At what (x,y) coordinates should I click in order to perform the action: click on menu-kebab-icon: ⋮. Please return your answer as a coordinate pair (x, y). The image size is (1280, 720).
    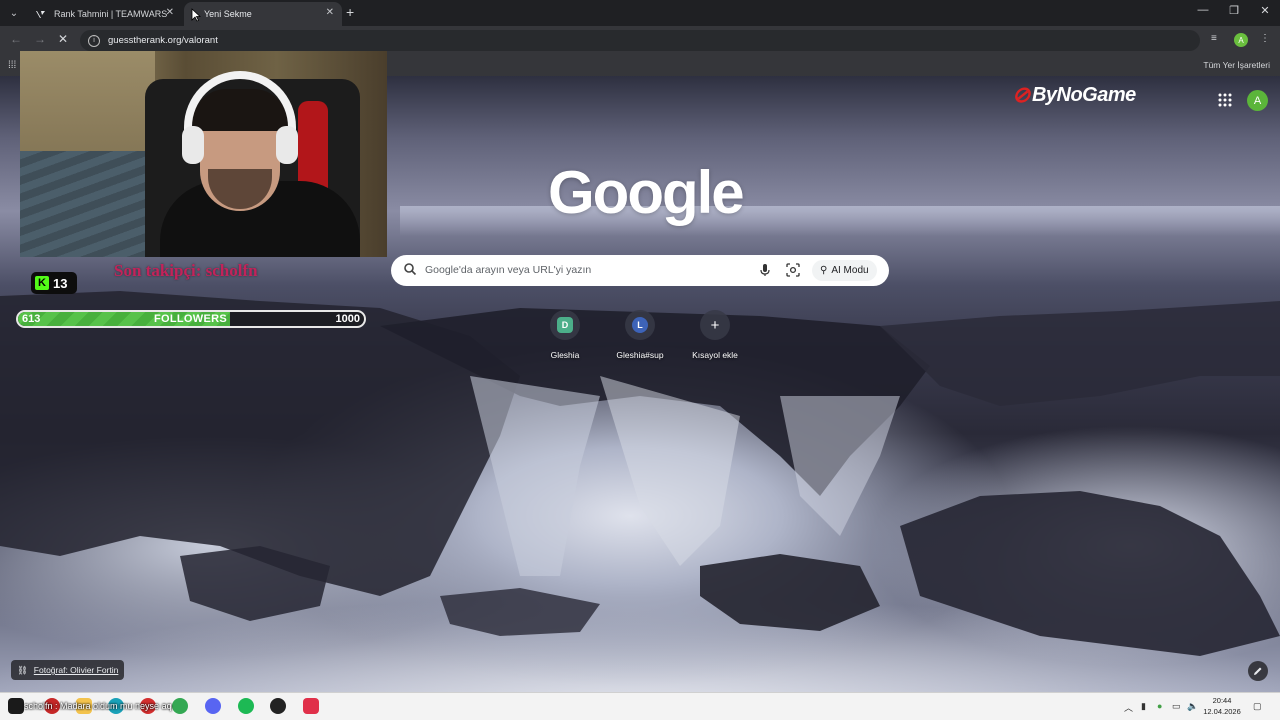
    Looking at the image, I should click on (1265, 38).